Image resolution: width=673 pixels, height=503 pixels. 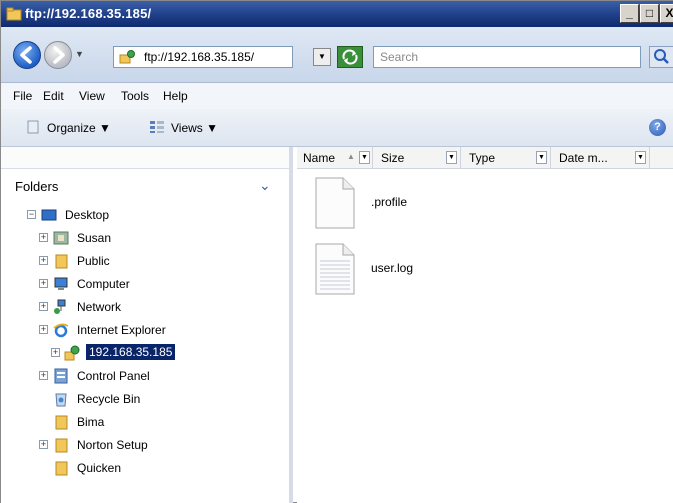 What do you see at coordinates (351, 156) in the screenshot?
I see `sort-ascending-icon: ▲` at bounding box center [351, 156].